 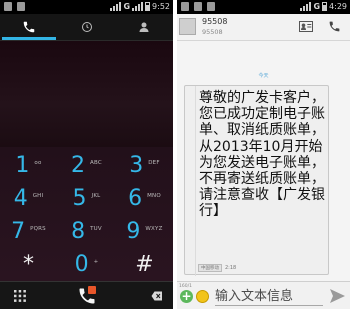 I want to click on dial-key-digit: 3, so click(x=136, y=165).